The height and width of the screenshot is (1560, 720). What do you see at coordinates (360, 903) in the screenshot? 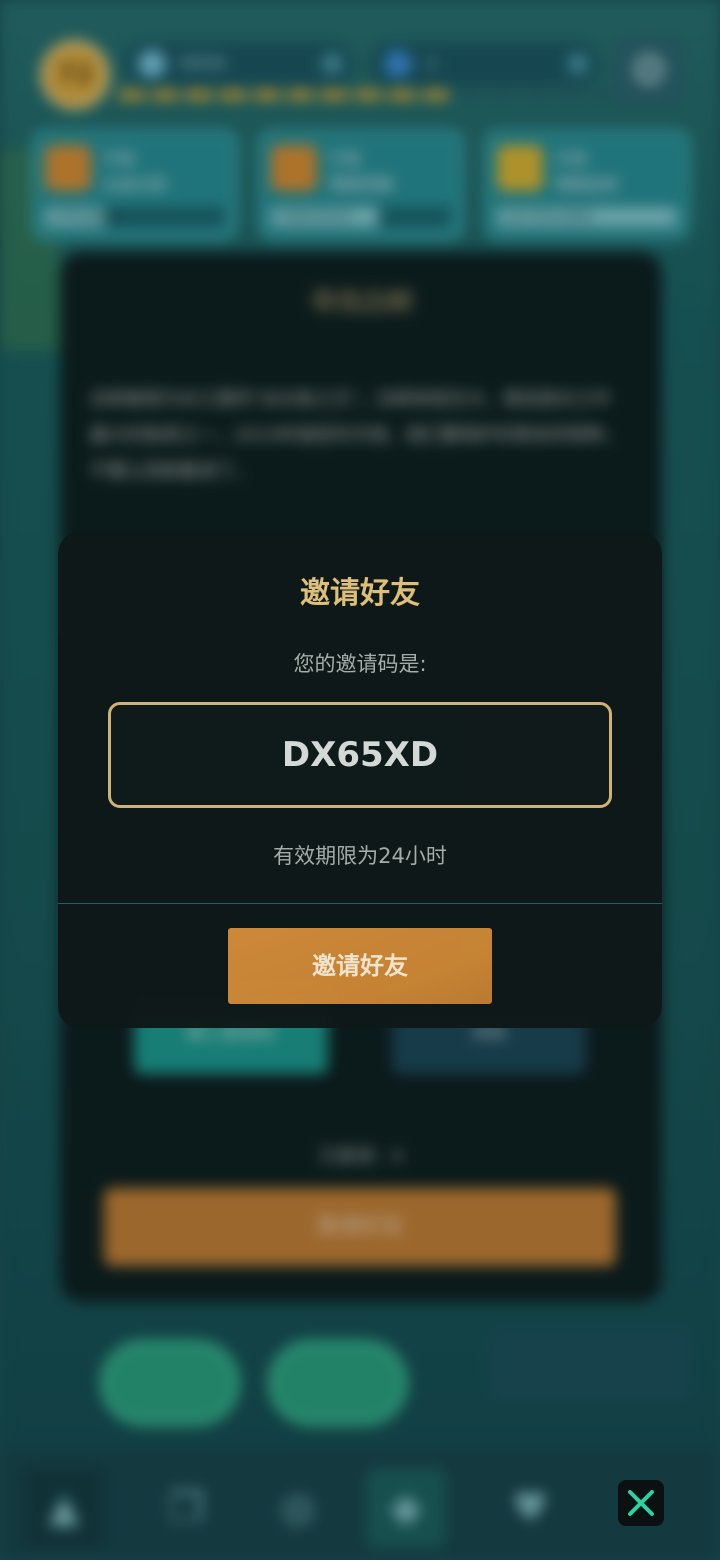
I see `dialog-divider` at bounding box center [360, 903].